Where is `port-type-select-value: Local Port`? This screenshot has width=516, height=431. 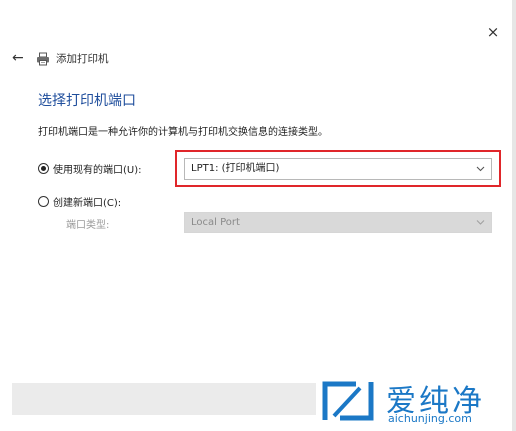
port-type-select-value: Local Port is located at coordinates (215, 222).